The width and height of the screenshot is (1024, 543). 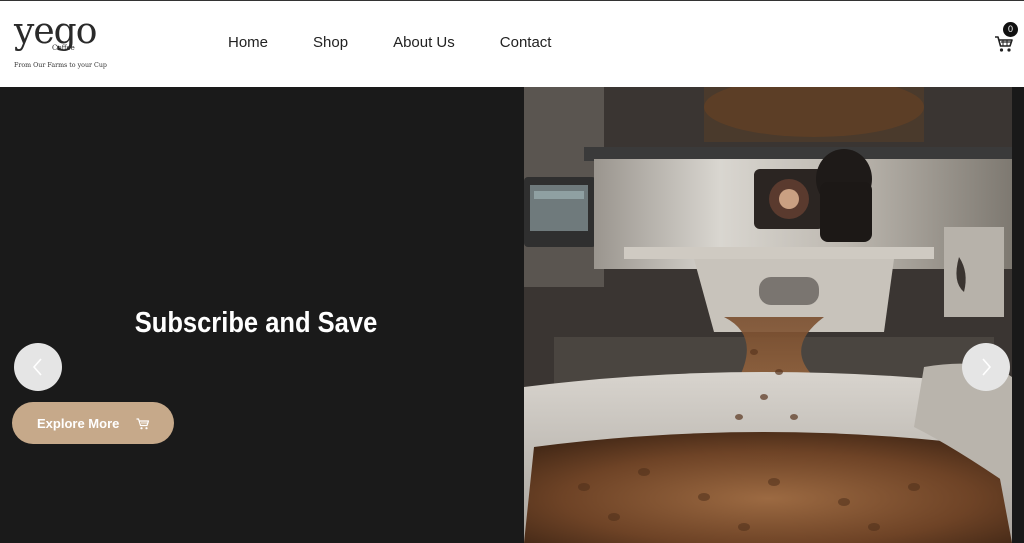 What do you see at coordinates (60, 65) in the screenshot?
I see `logo-tagline: From Our Farms to your Cup` at bounding box center [60, 65].